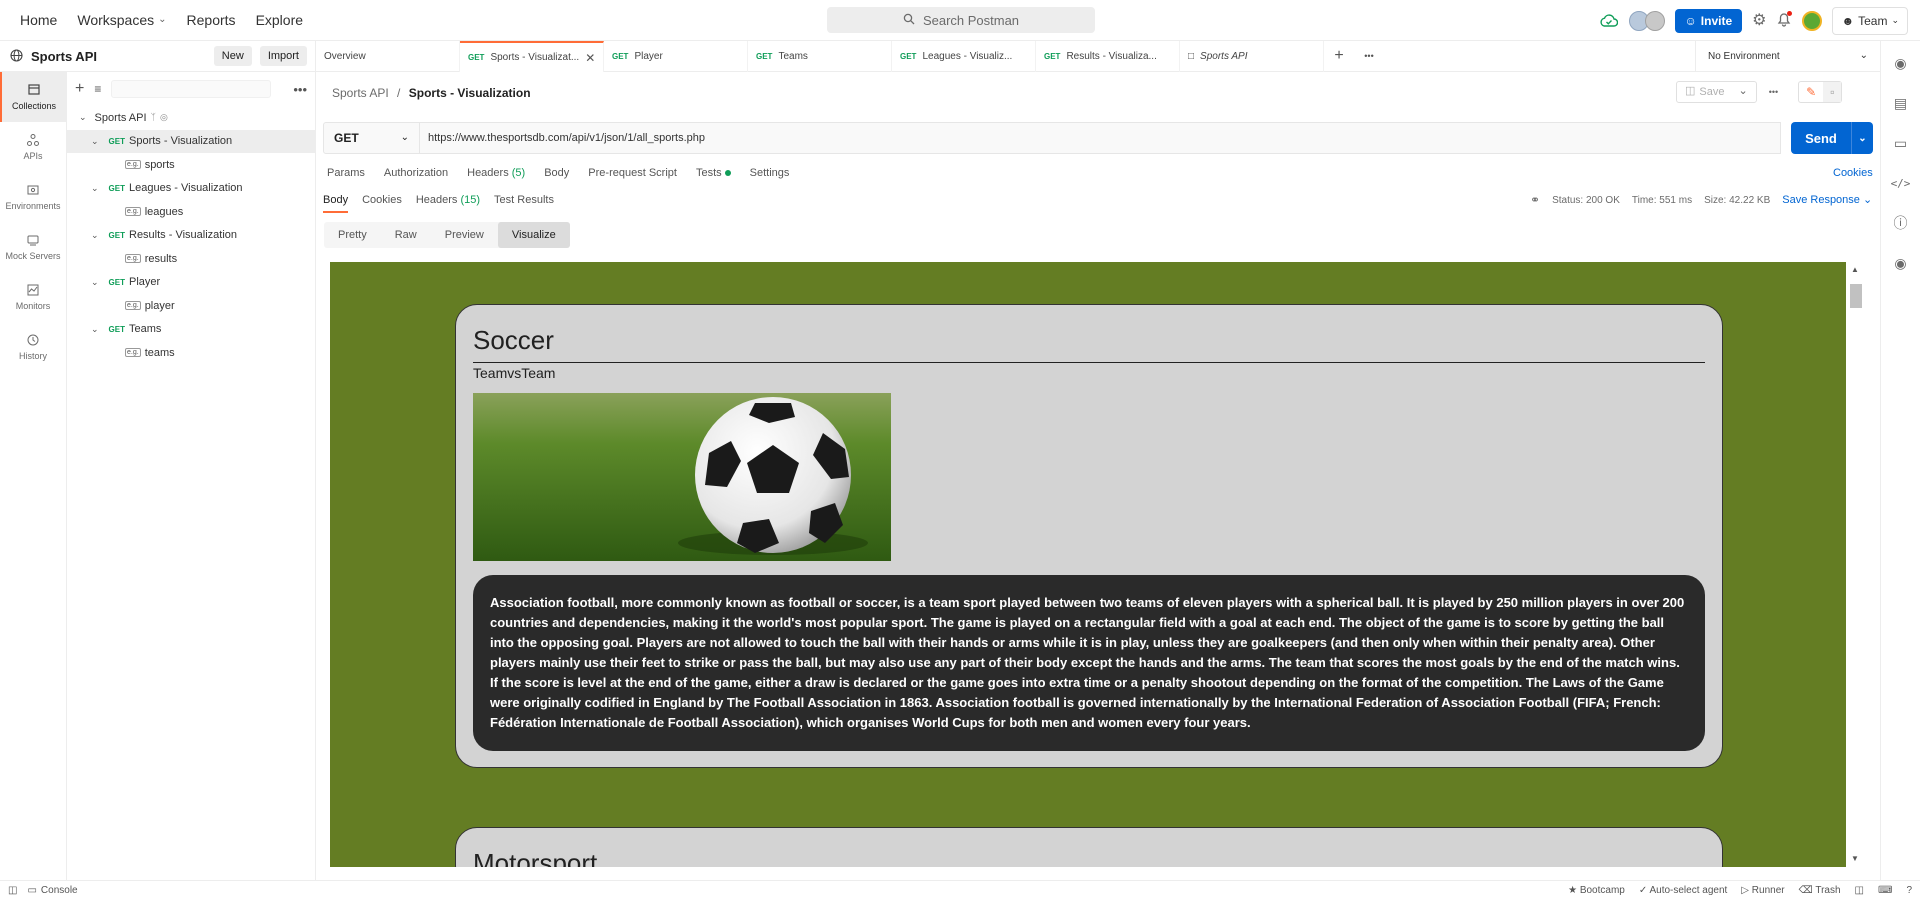 This screenshot has height=900, width=1920. Describe the element at coordinates (1855, 564) in the screenshot. I see `visualize-scrollbar: ▲ ▼` at that location.